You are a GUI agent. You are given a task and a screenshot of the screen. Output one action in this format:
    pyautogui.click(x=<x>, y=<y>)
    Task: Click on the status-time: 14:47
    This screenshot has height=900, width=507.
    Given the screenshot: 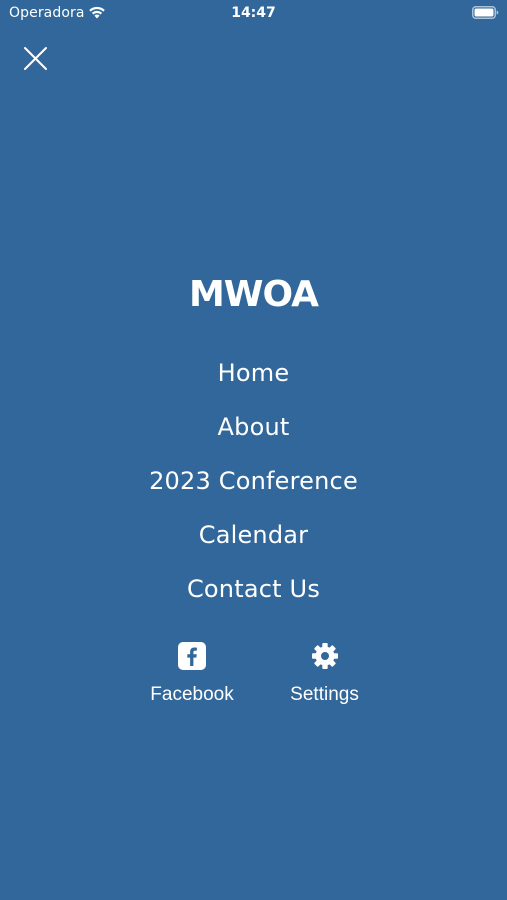 What is the action you would take?
    pyautogui.click(x=253, y=13)
    